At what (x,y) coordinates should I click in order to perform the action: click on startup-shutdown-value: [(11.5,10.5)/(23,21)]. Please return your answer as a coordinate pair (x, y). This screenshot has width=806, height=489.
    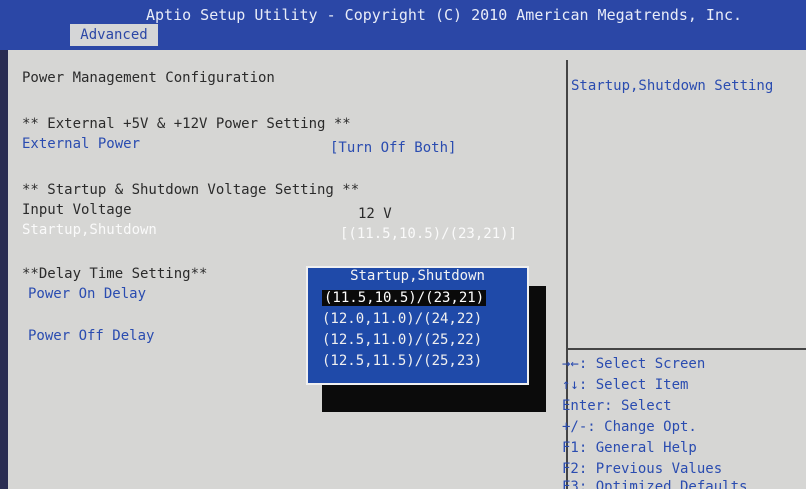
    Looking at the image, I should click on (428, 234).